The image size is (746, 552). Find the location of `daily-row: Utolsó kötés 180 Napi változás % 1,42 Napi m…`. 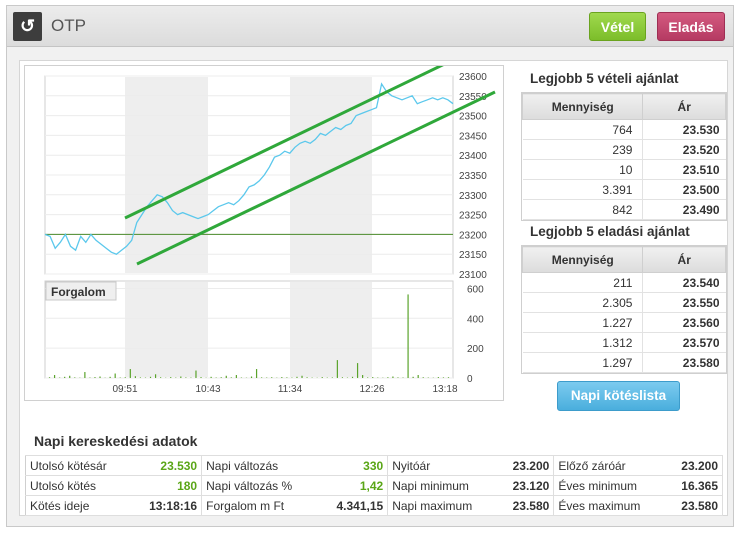

daily-row: Utolsó kötés 180 Napi változás % 1,42 Napi m… is located at coordinates (374, 485).